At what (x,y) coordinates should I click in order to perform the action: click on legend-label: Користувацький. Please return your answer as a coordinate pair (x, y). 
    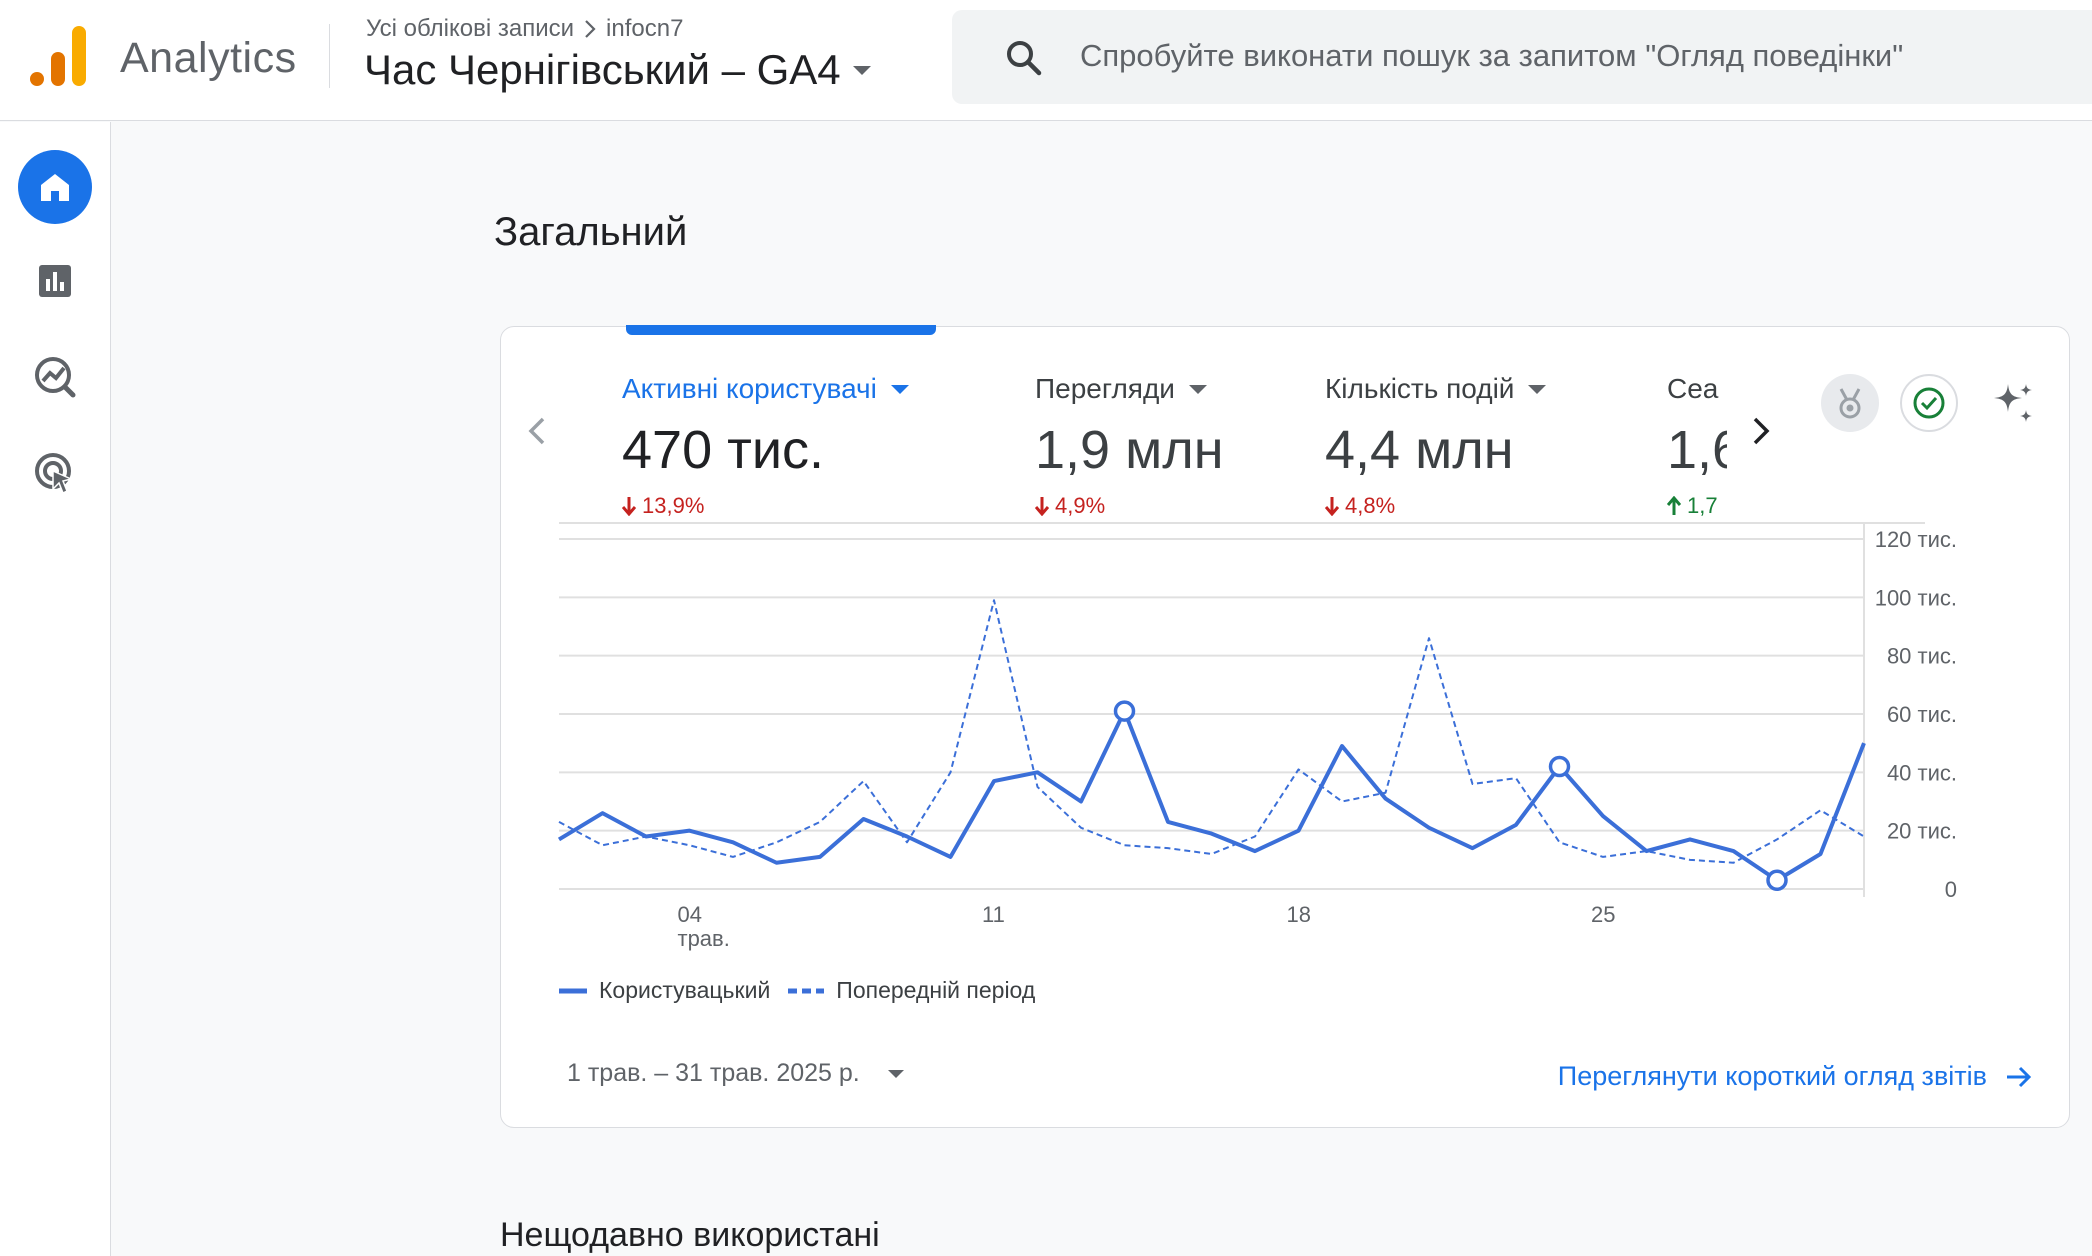
    Looking at the image, I should click on (685, 990).